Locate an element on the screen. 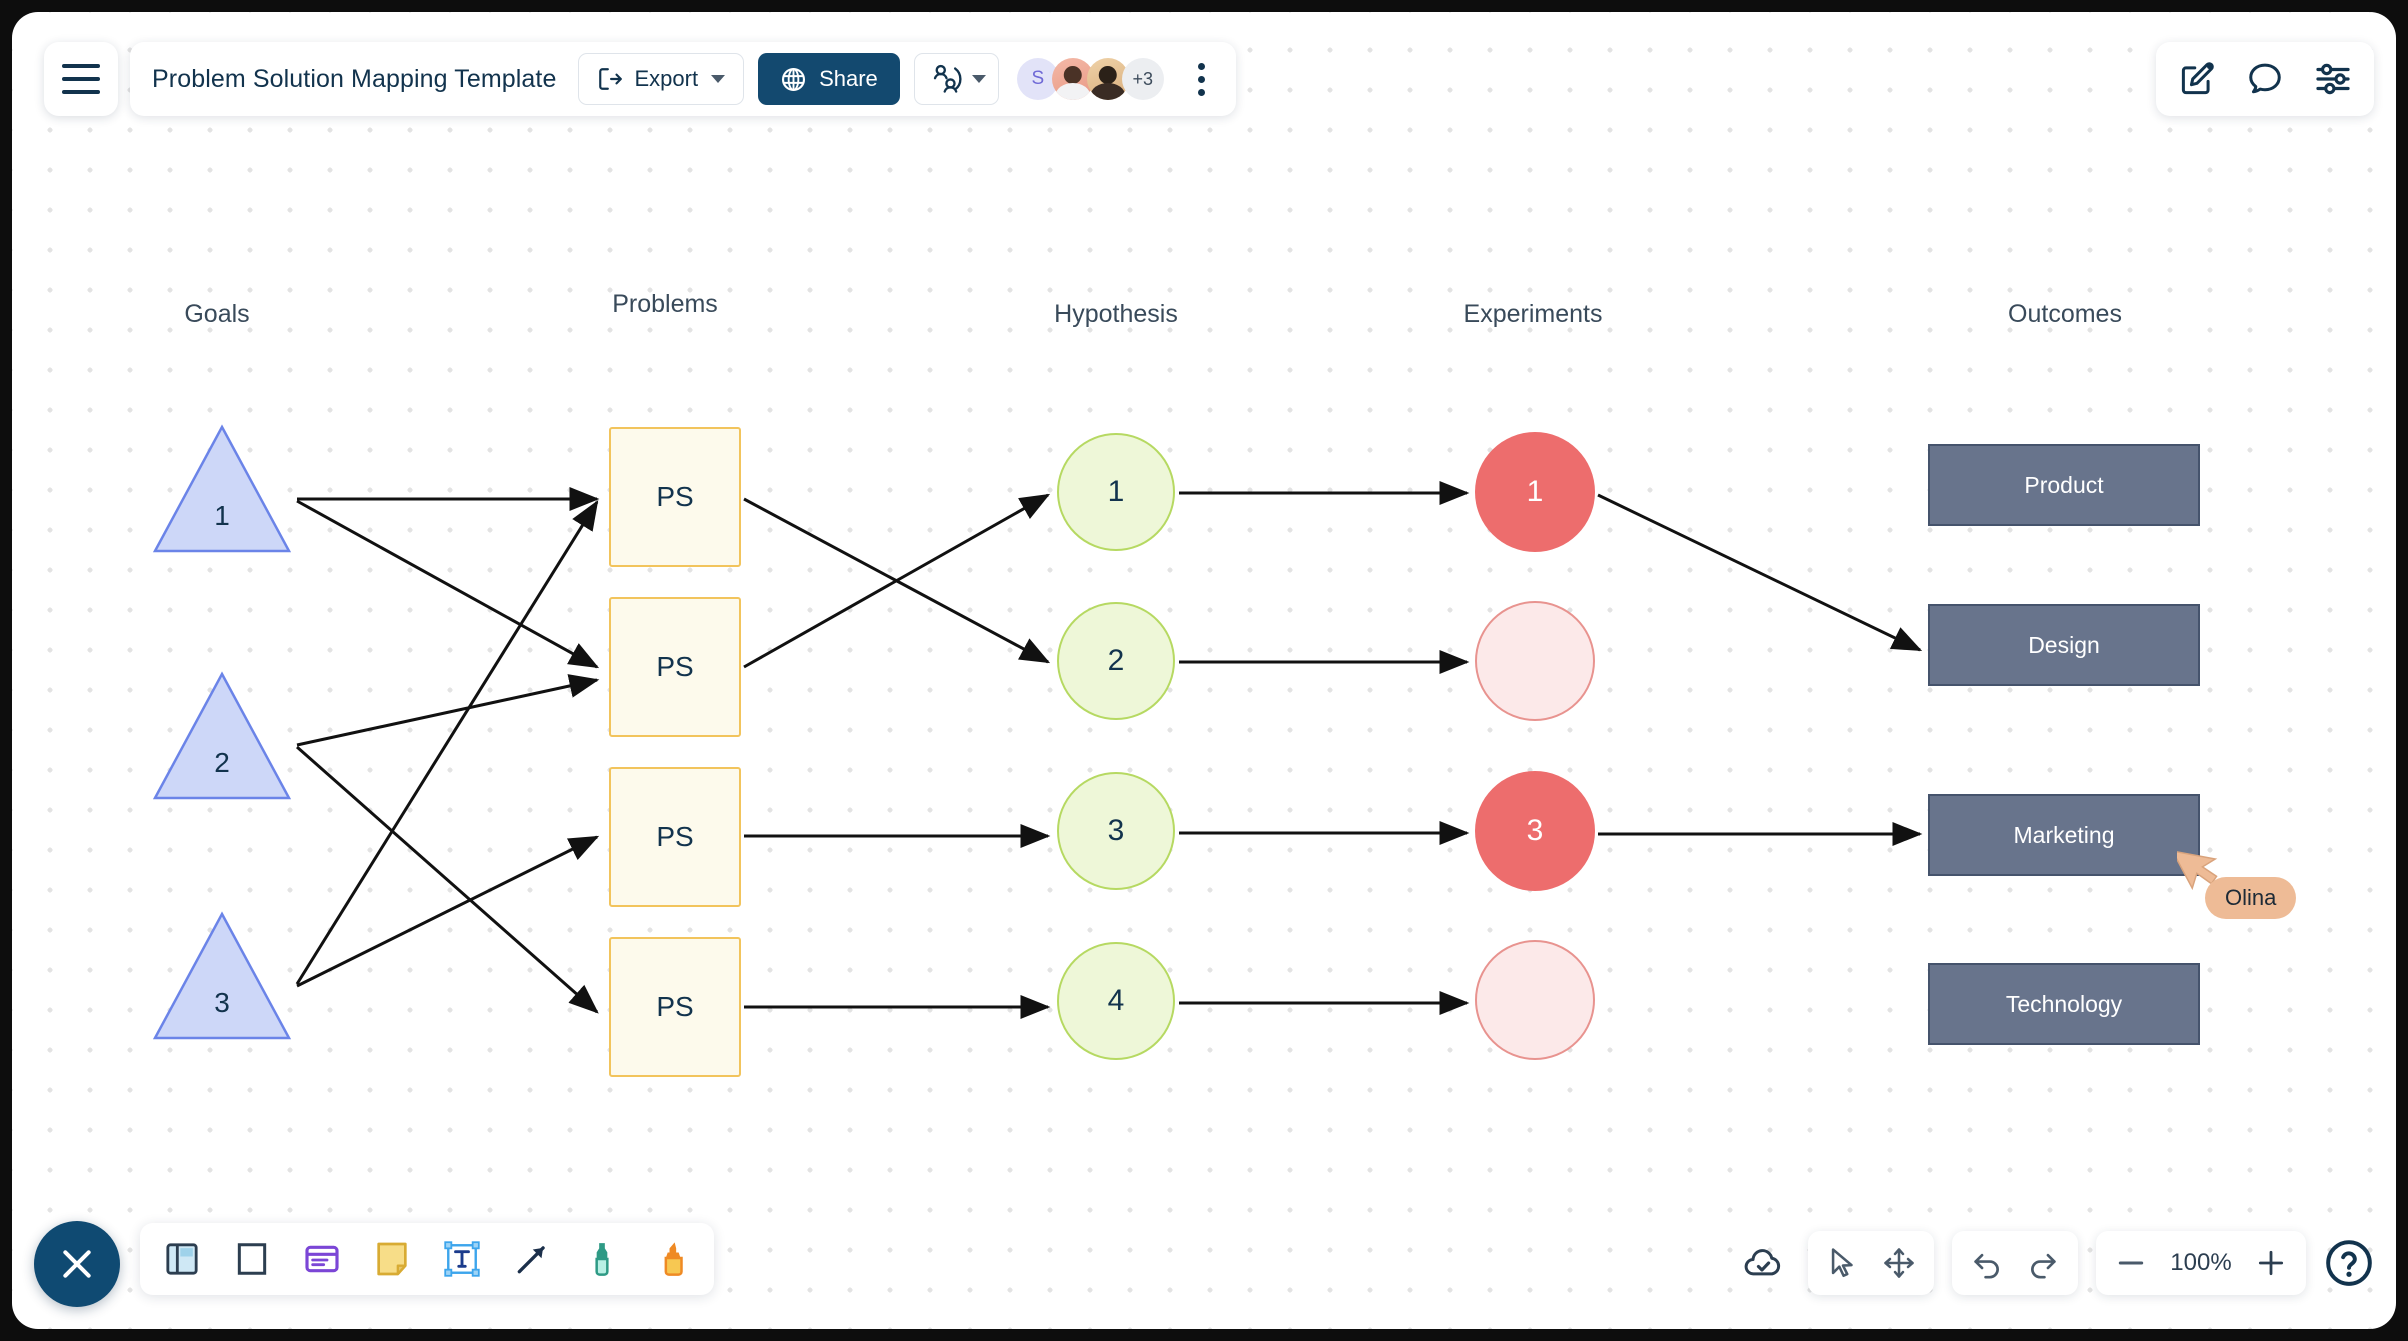  undo-button is located at coordinates (1987, 1263).